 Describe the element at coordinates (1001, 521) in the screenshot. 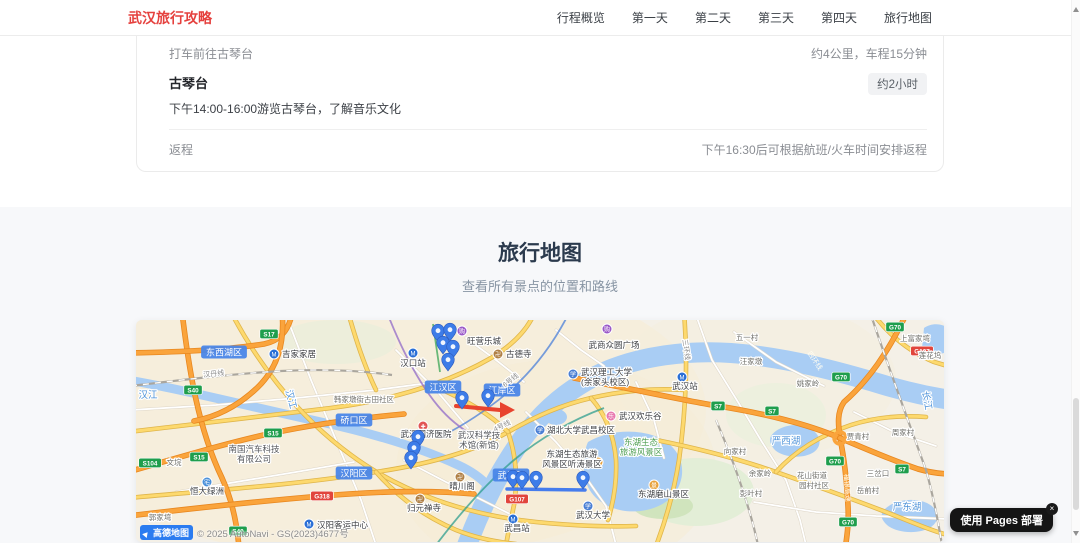

I see `deploy-badge-text: 使用 Pages 部署` at that location.